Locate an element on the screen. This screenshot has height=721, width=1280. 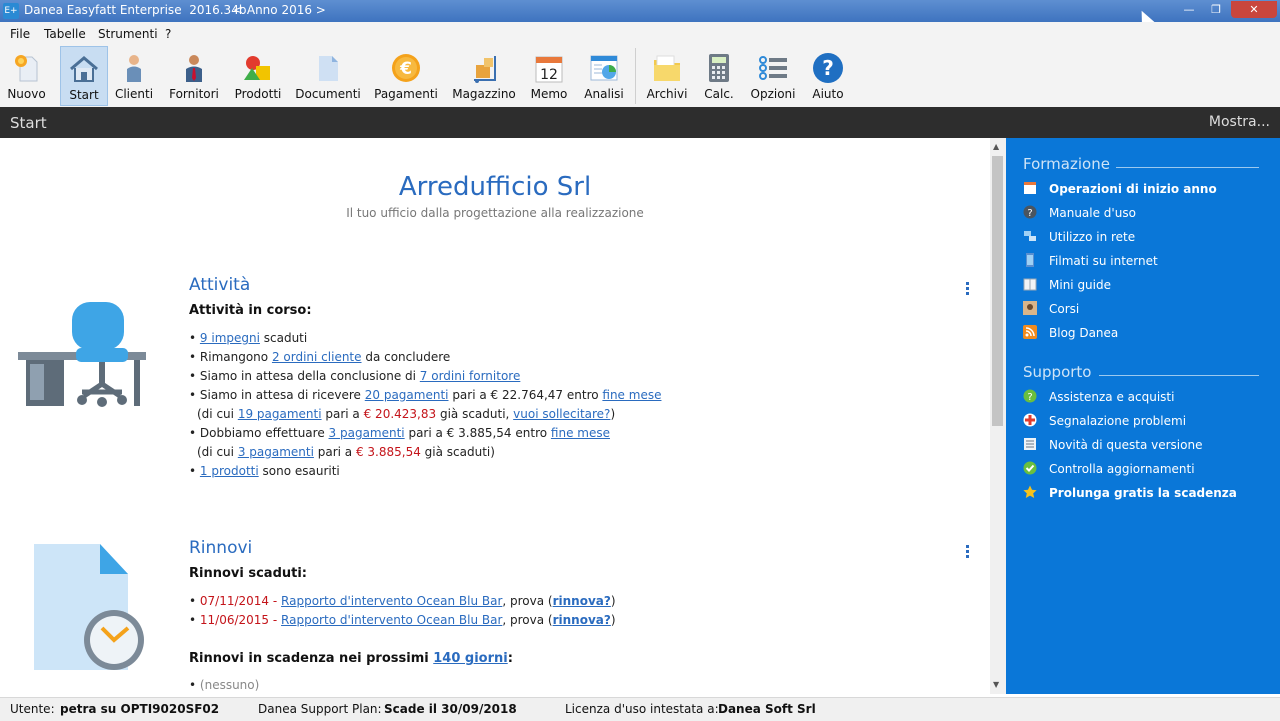
company-name: Arredufficio Srl is located at coordinates (495, 187).